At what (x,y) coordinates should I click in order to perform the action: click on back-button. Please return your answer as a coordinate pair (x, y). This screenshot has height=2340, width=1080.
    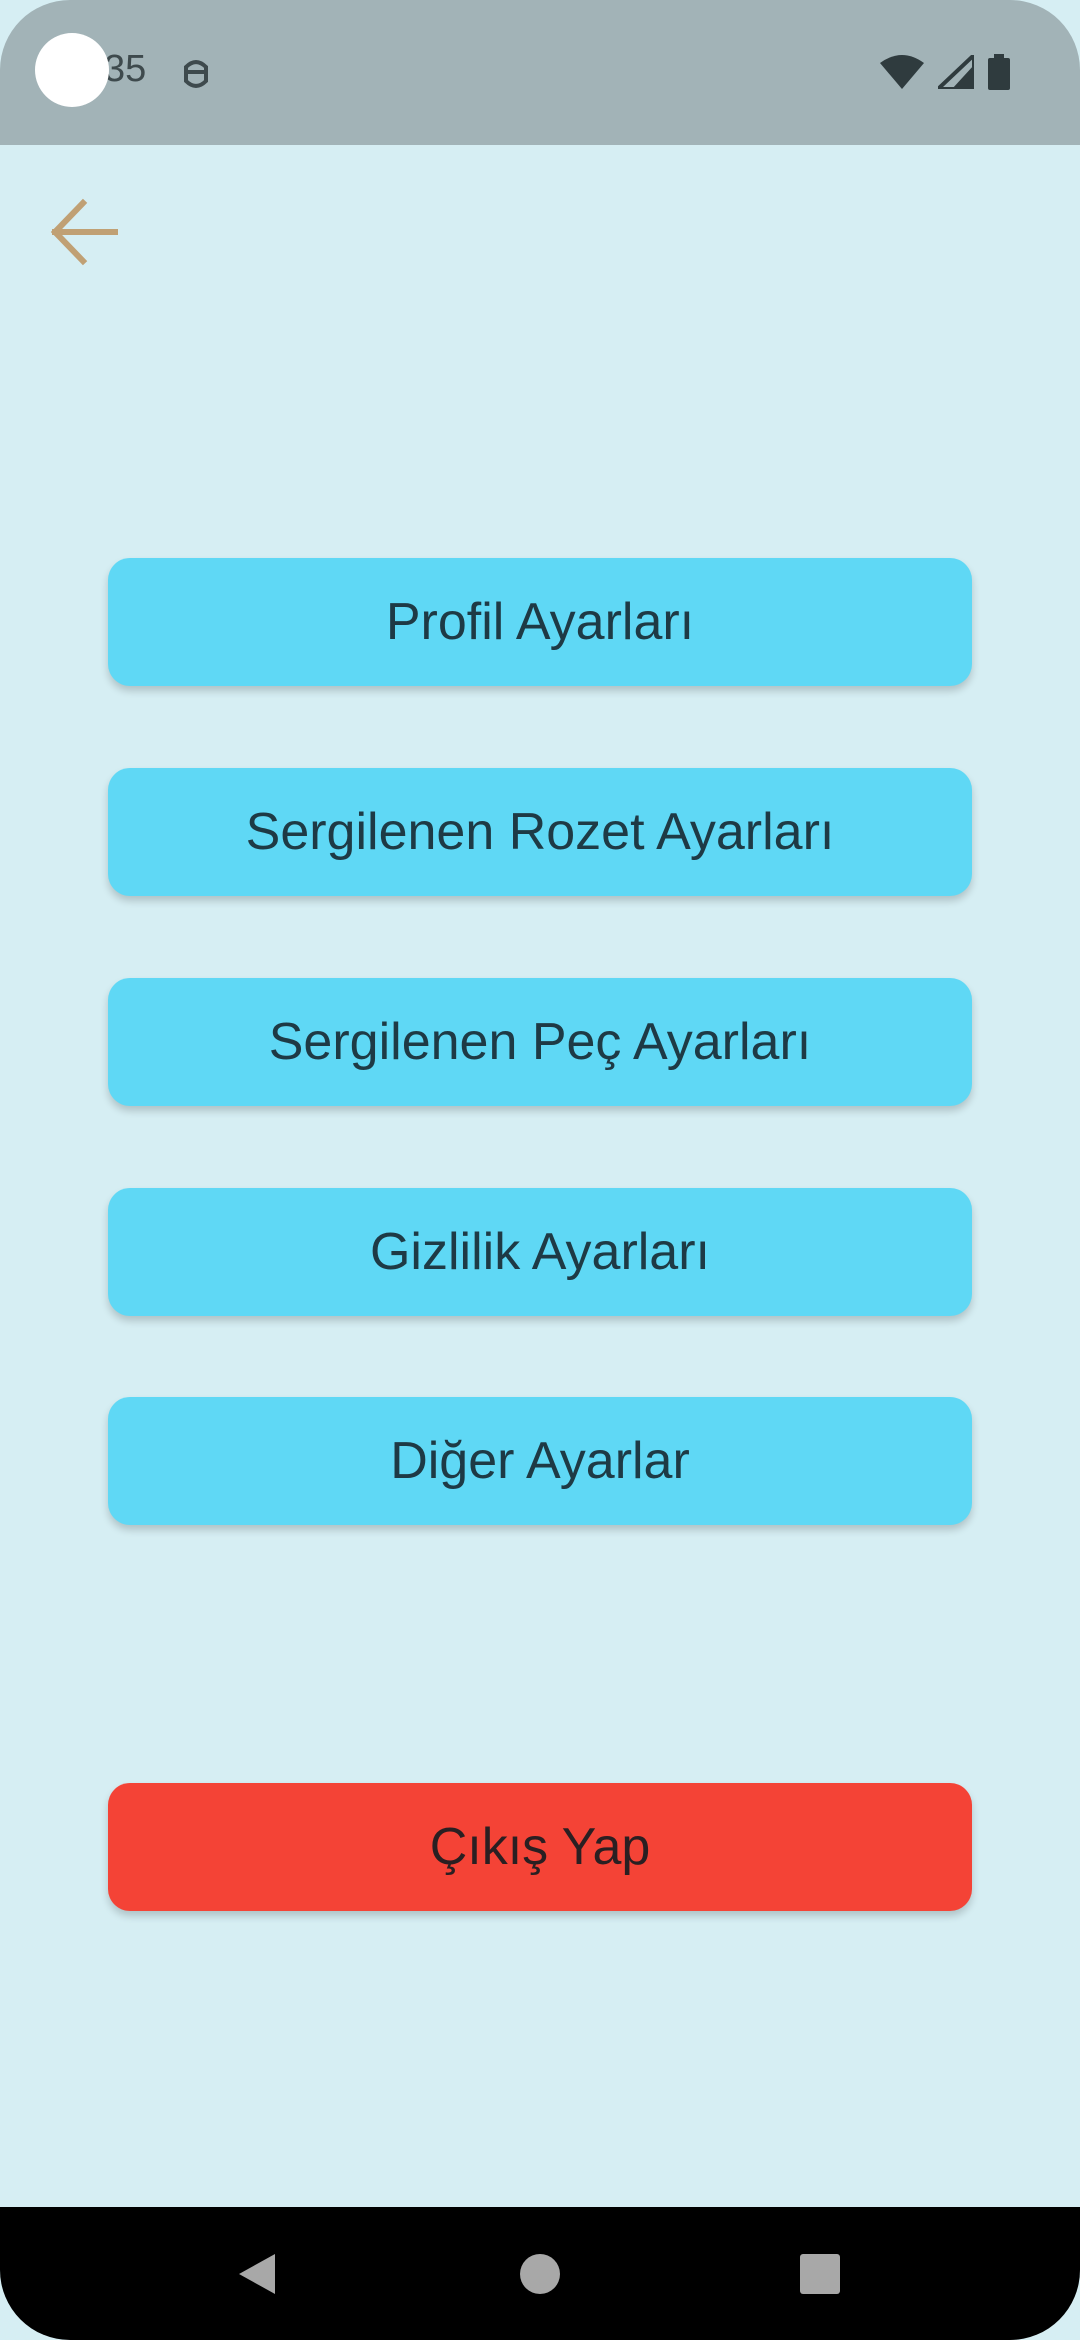
    Looking at the image, I should click on (84, 232).